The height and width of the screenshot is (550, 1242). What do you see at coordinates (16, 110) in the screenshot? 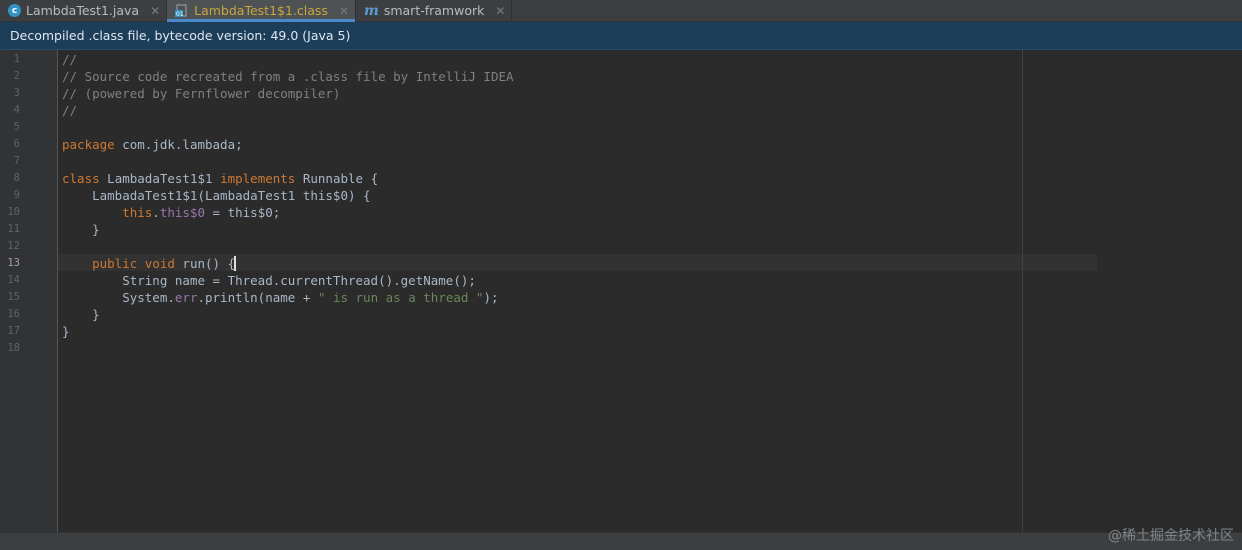
I see `line-number: 4` at bounding box center [16, 110].